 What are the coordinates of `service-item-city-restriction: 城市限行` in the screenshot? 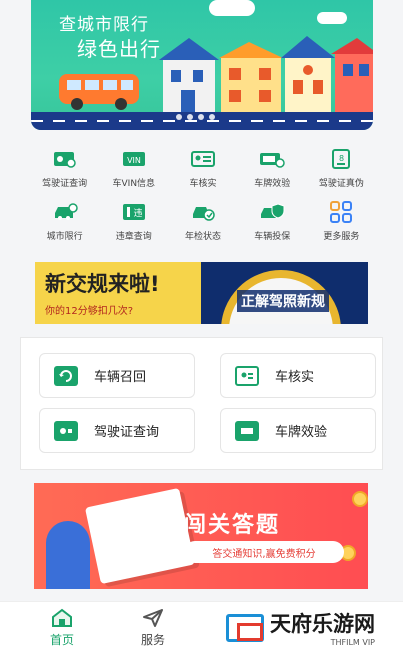 It's located at (64, 221).